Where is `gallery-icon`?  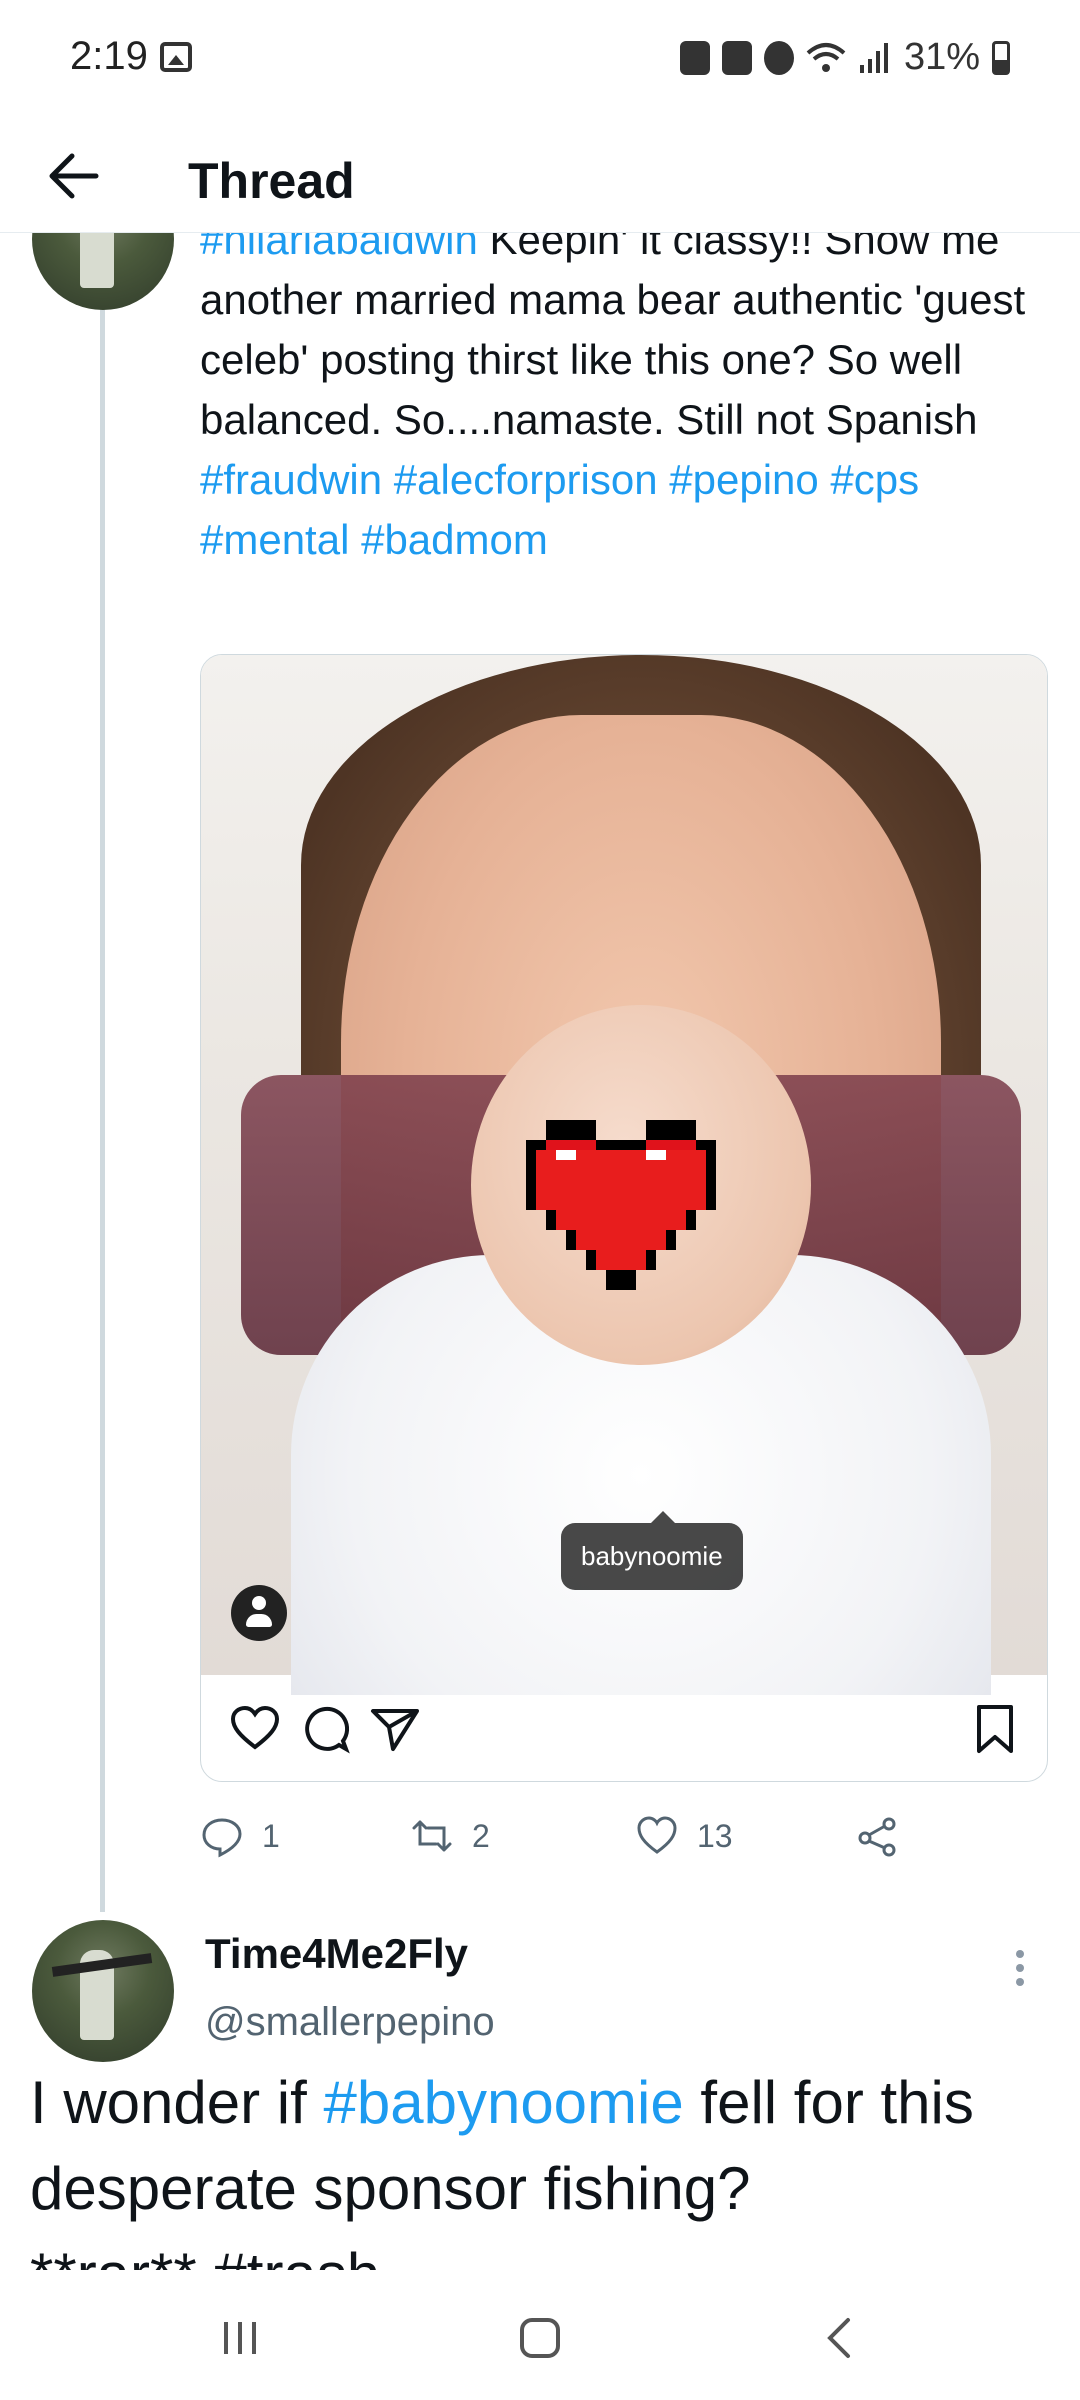
gallery-icon is located at coordinates (176, 57).